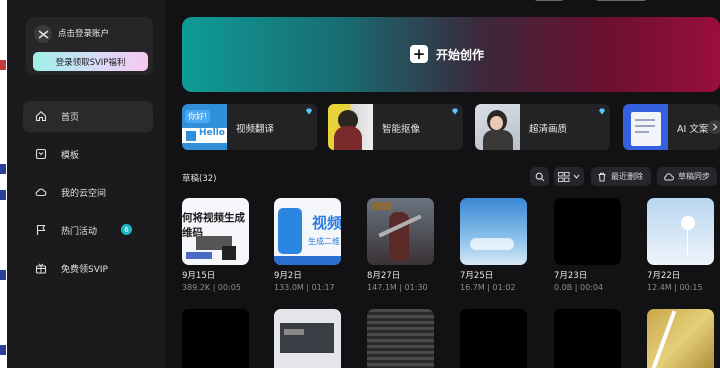  Describe the element at coordinates (90, 61) in the screenshot. I see `svip-claim-button: 登录领取SVIP福利` at that location.